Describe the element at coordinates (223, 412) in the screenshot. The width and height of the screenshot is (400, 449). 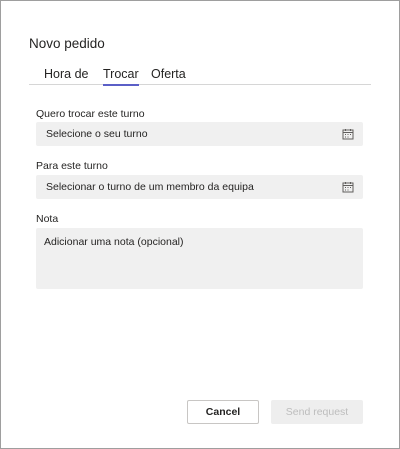
I see `cancel-button: Cancel` at that location.